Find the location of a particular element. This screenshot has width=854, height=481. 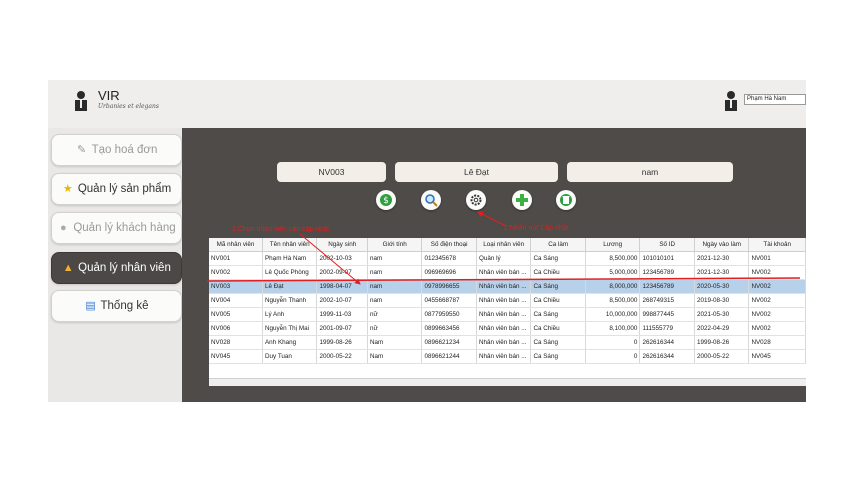

table-cell: 0877959550 is located at coordinates (449, 314).